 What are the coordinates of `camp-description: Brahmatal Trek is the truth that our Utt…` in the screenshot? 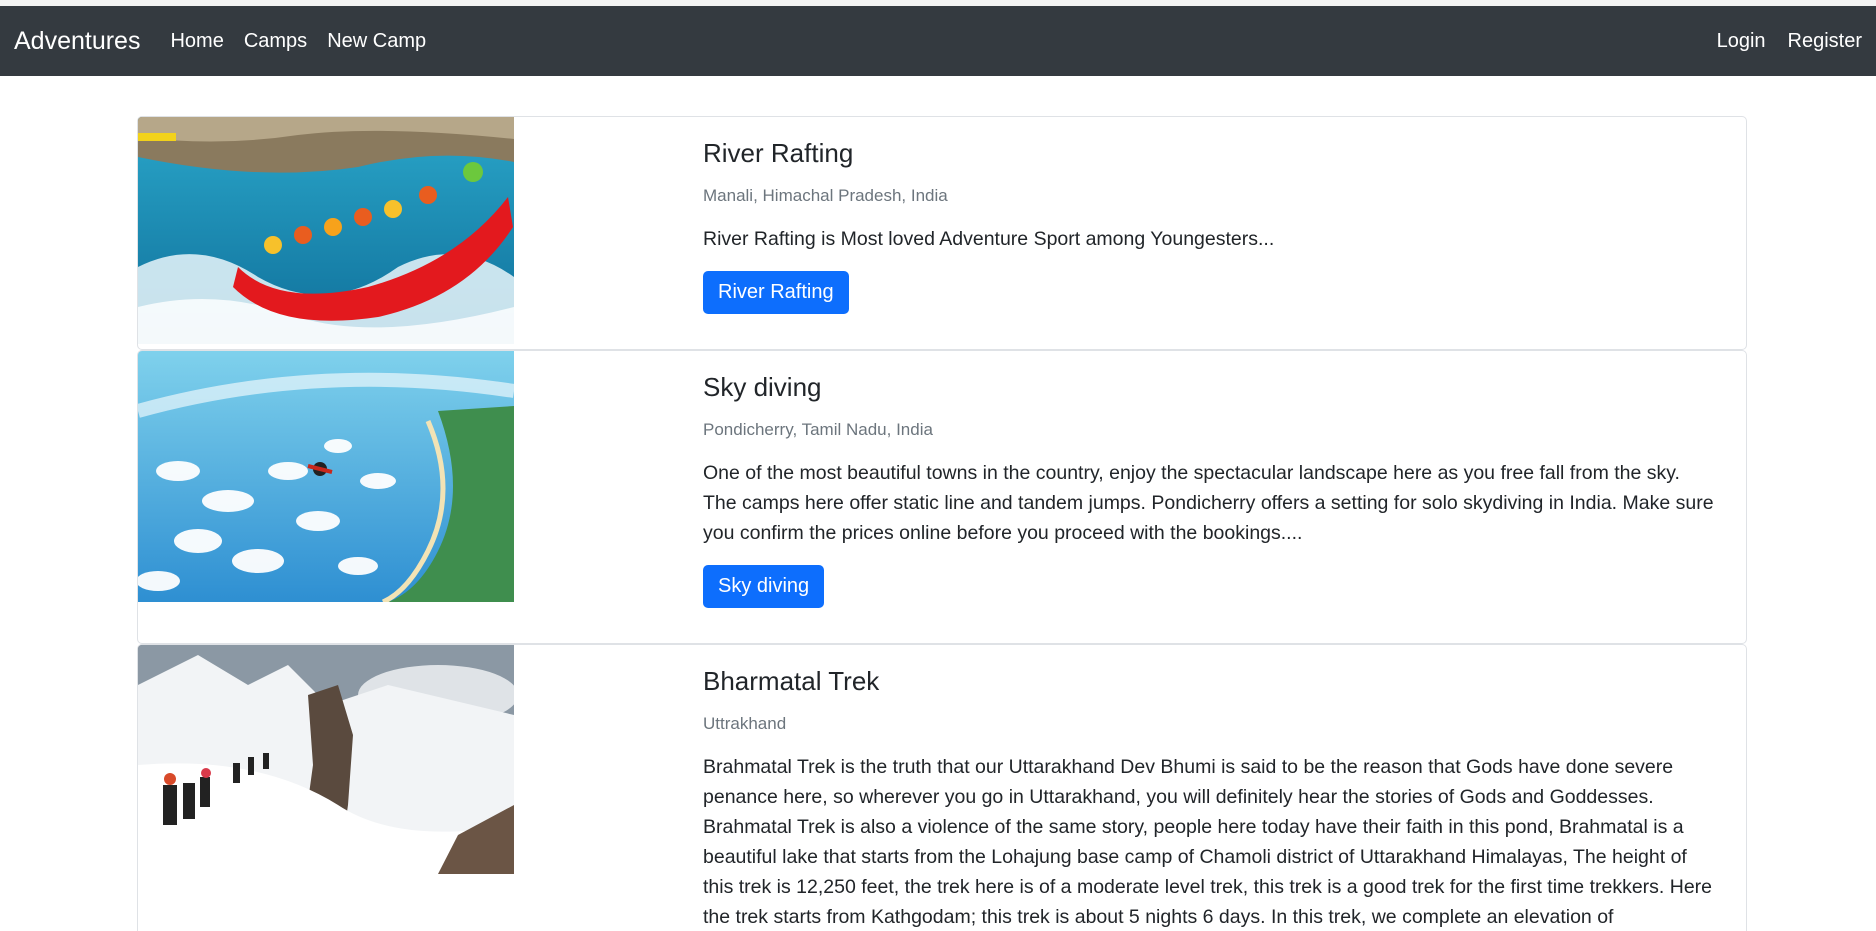 It's located at (1208, 842).